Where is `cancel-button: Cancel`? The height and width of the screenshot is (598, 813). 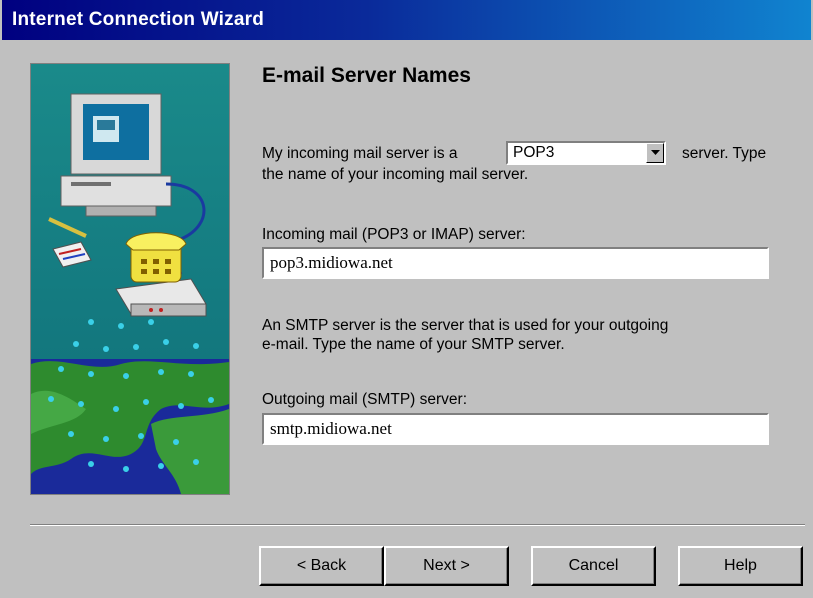 cancel-button: Cancel is located at coordinates (593, 566).